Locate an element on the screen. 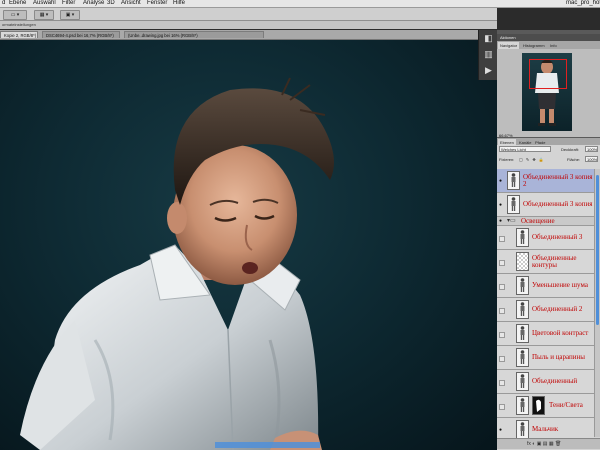  menu-item-auswahl: Auswahl is located at coordinates (44, 3).